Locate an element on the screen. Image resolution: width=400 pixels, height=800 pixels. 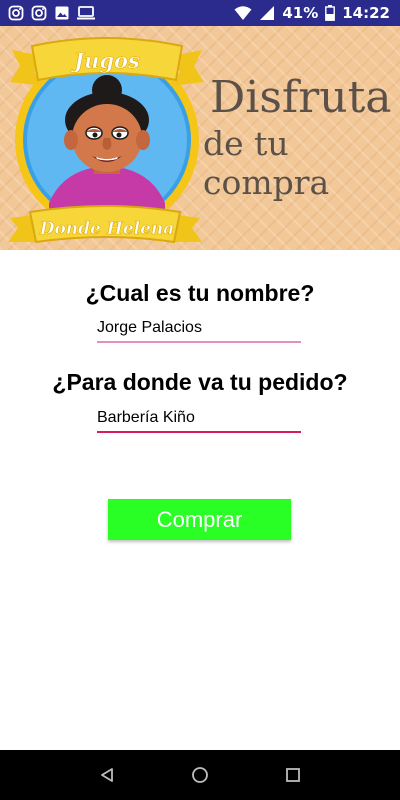
banner-tagline-line2: de tu compra is located at coordinates (266, 163).